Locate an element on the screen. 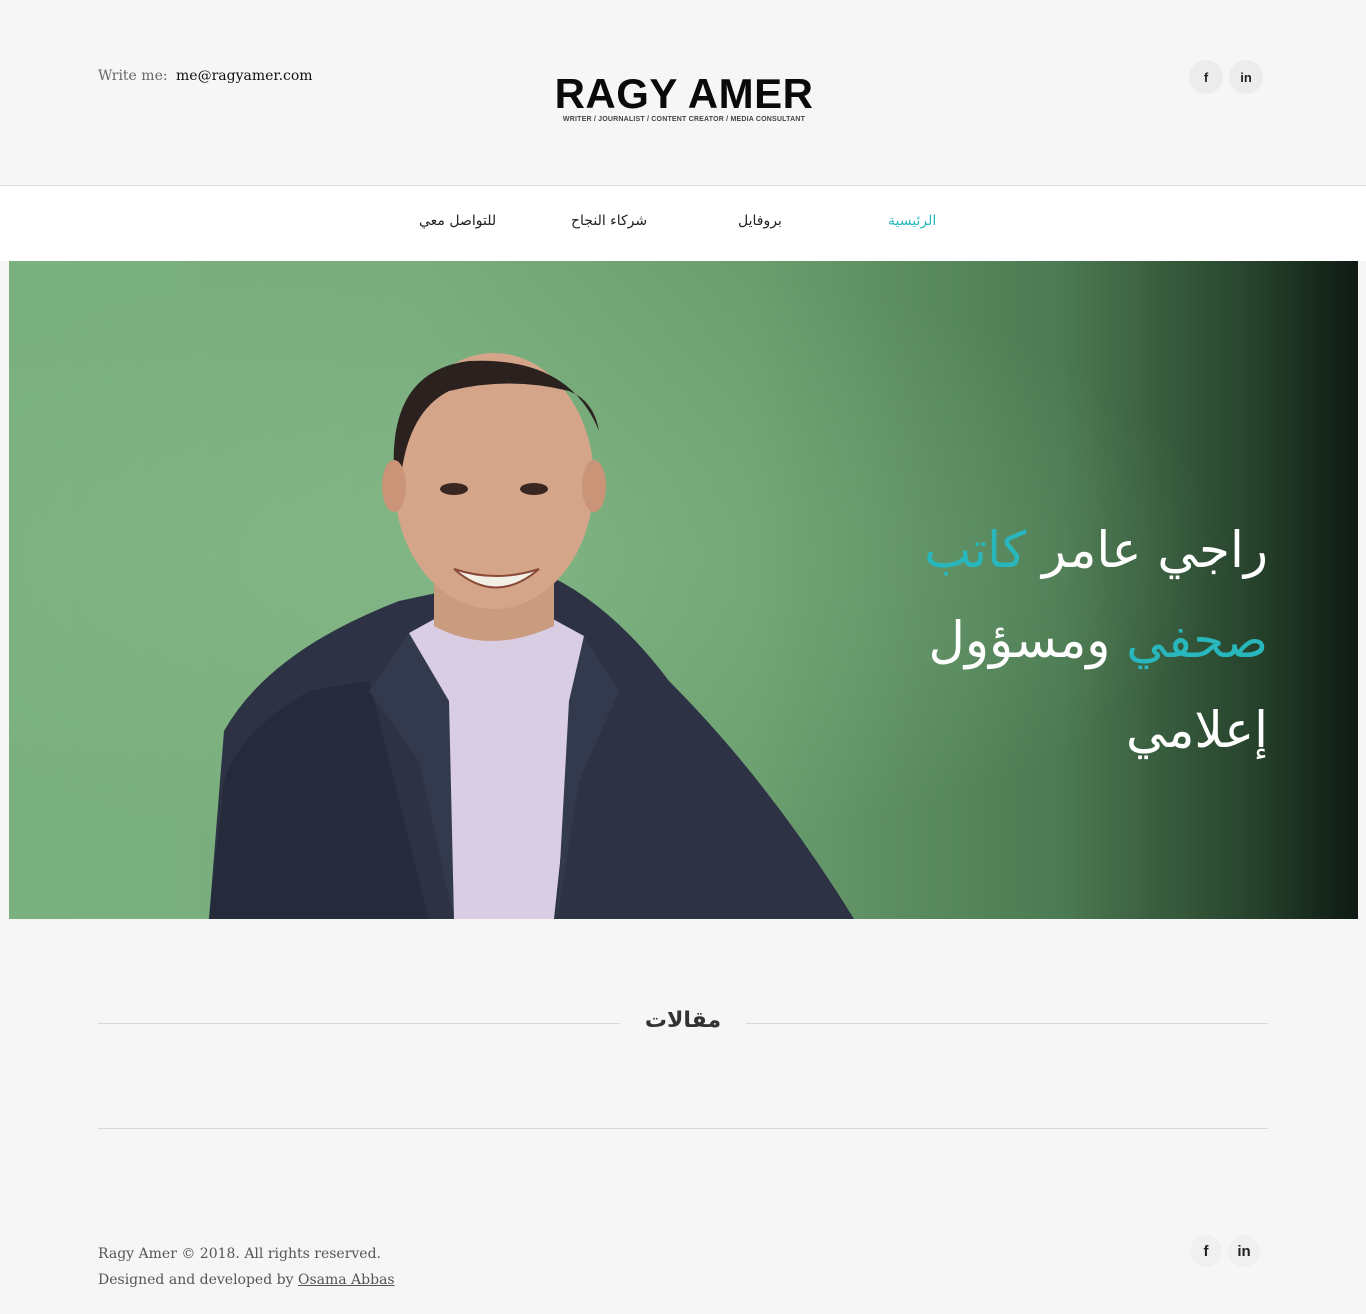 The image size is (1366, 1314). contact-email-line: Write me: me@ragyamer.com is located at coordinates (205, 76).